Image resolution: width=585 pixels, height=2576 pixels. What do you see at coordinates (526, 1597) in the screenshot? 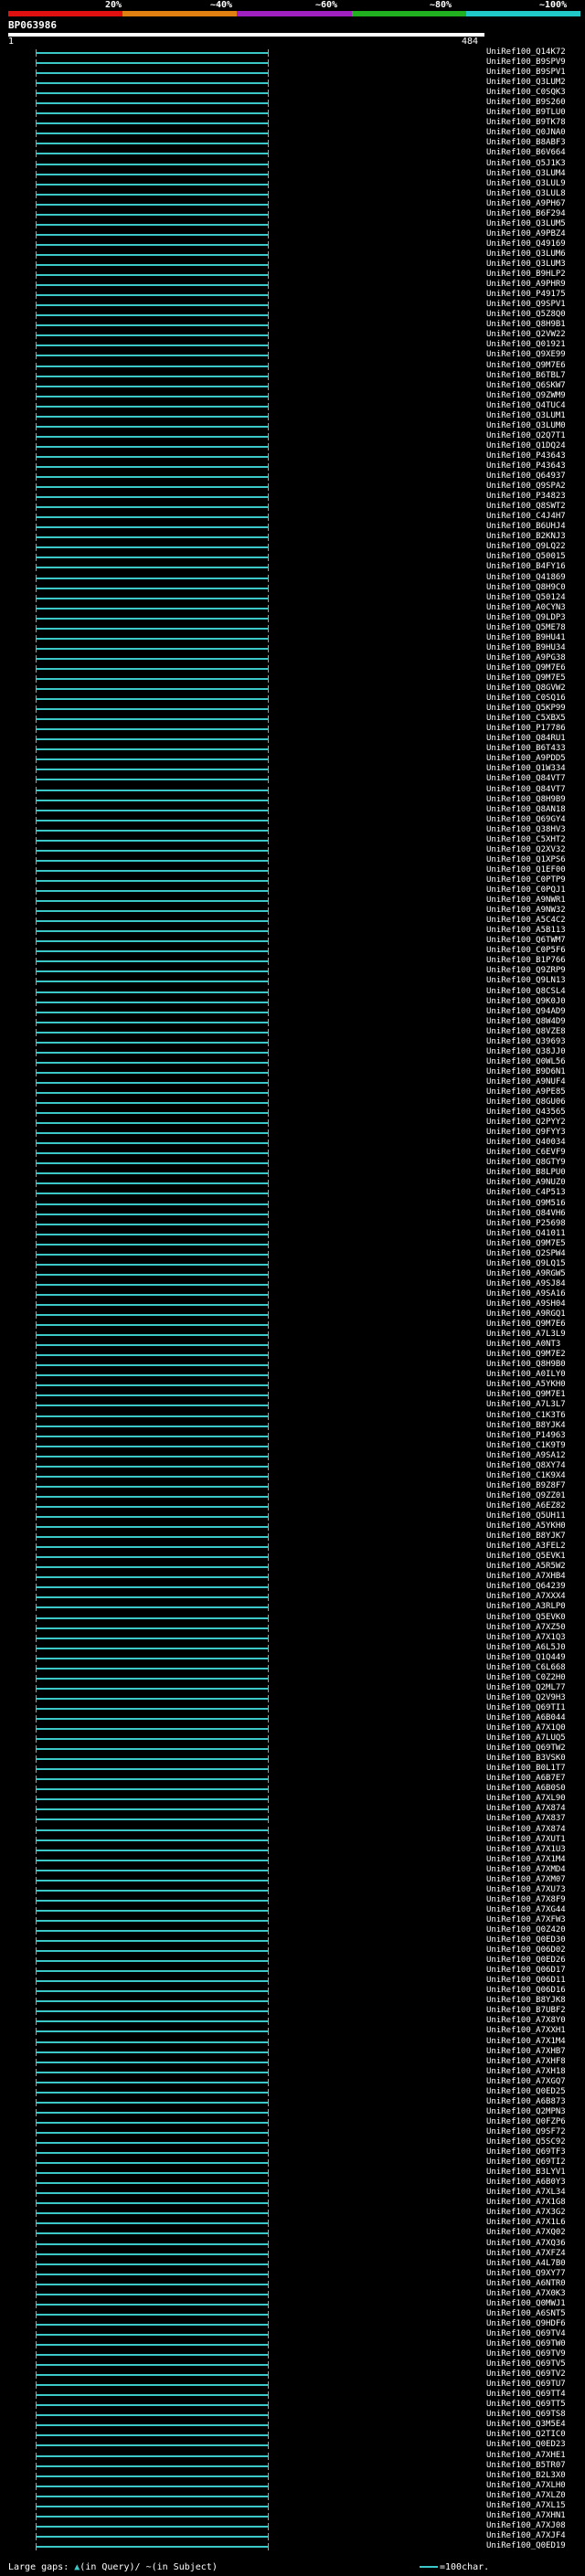
I see `hit-label: UniRef100_A7XXX4` at bounding box center [526, 1597].